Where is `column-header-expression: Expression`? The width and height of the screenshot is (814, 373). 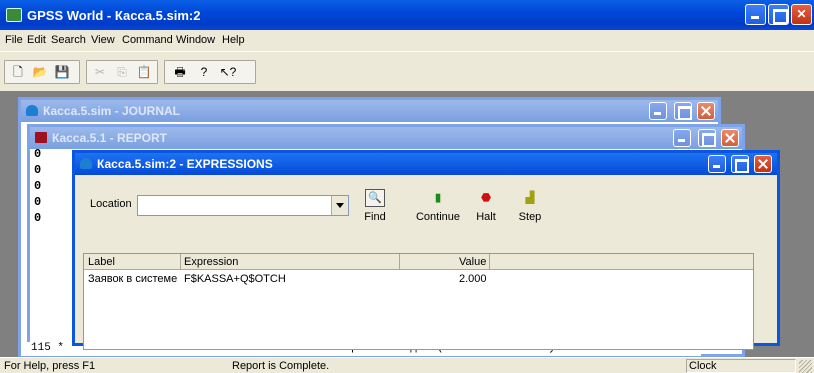 column-header-expression: Expression is located at coordinates (211, 262).